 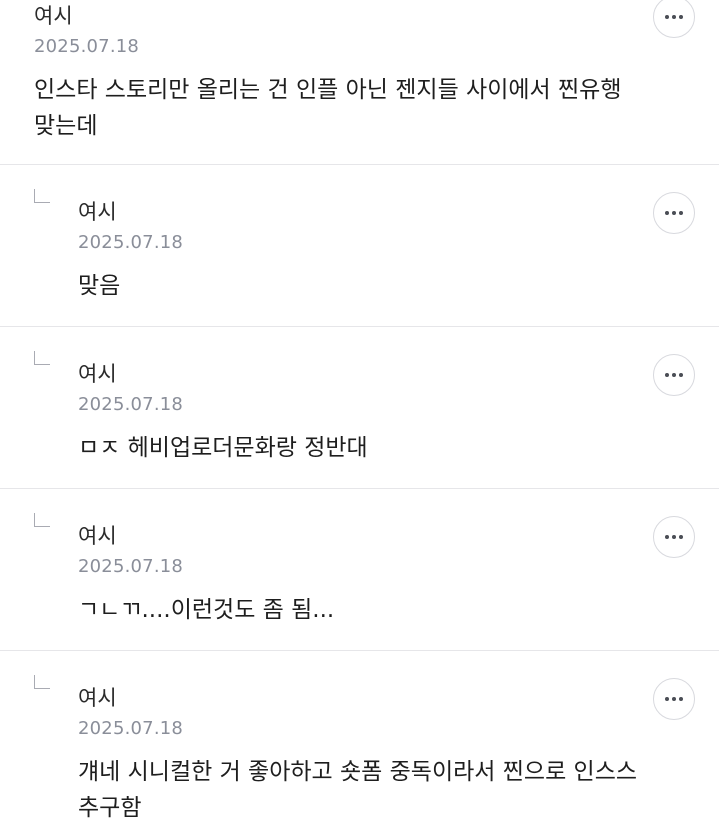 I want to click on comment-text: 맞음, so click(x=99, y=286).